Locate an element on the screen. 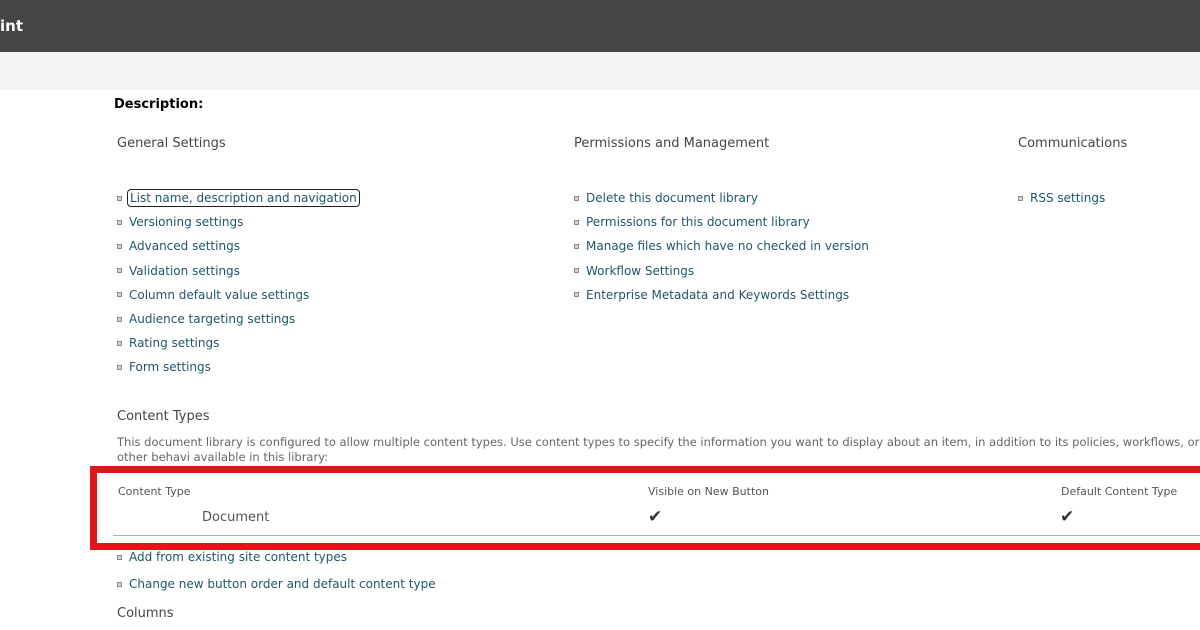  column-default-value-settings-link: Column default value settings is located at coordinates (219, 295).